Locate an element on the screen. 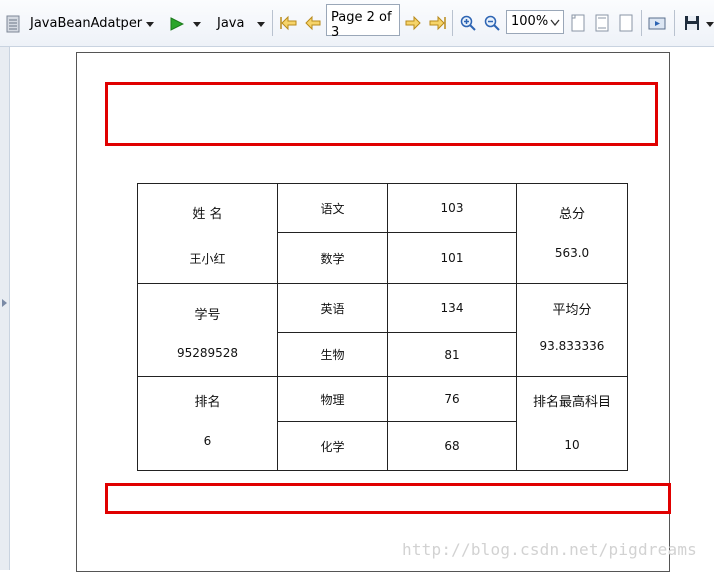 This screenshot has width=714, height=572. average-cell is located at coordinates (572, 330).